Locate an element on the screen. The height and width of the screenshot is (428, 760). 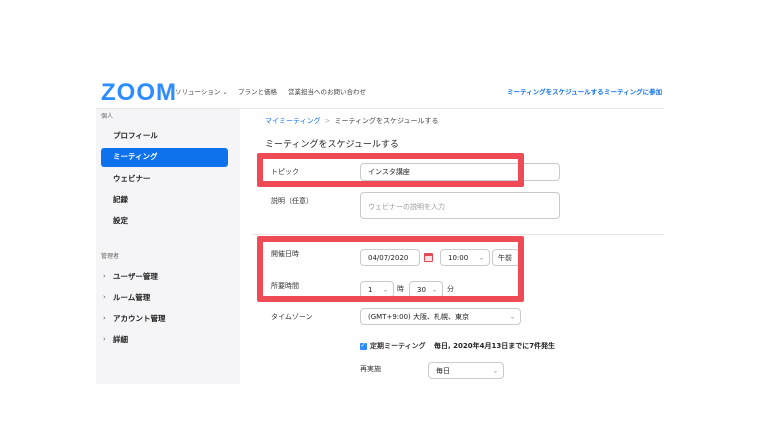
timezone-label: タイムゾーン is located at coordinates (292, 317).